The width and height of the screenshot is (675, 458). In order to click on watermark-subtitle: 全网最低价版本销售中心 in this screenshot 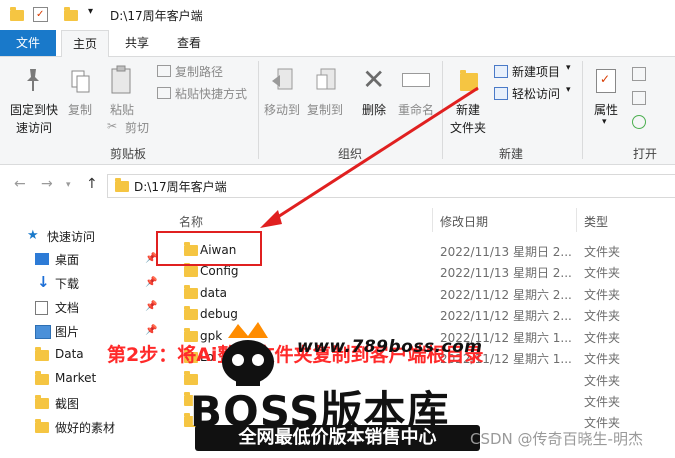, I will do `click(337, 438)`.